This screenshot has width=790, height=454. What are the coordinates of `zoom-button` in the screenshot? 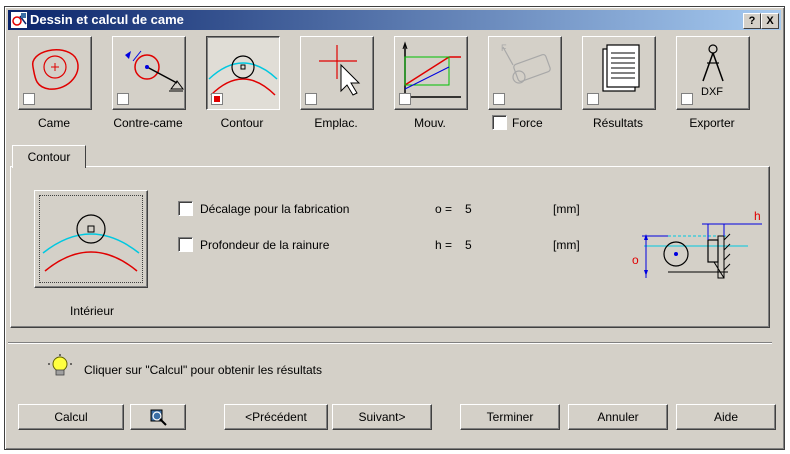 It's located at (158, 417).